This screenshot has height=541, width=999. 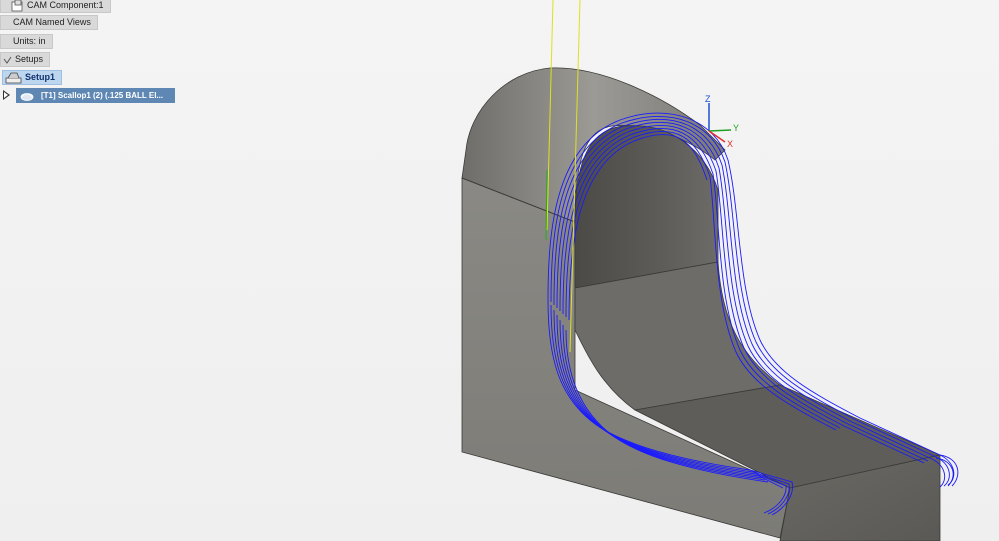 I want to click on browser-item-units: Units: in, so click(x=26, y=41).